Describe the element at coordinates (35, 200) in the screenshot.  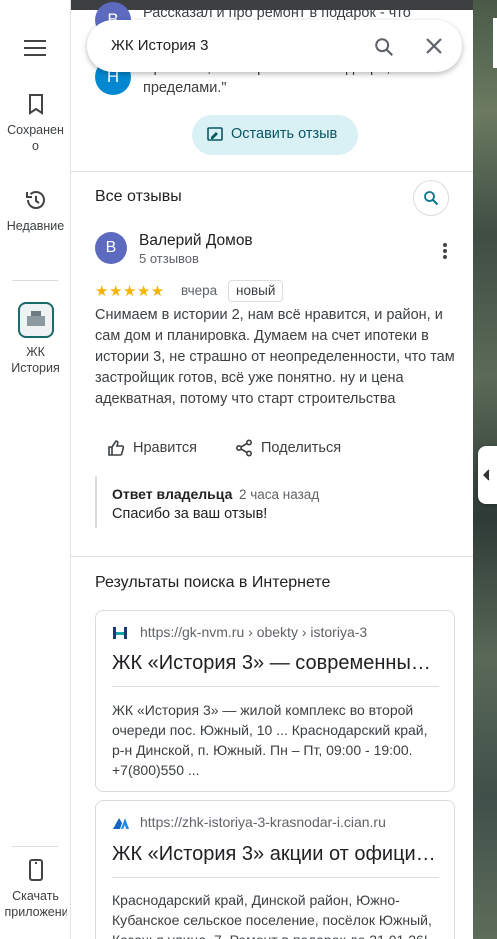
I see `history-icon` at that location.